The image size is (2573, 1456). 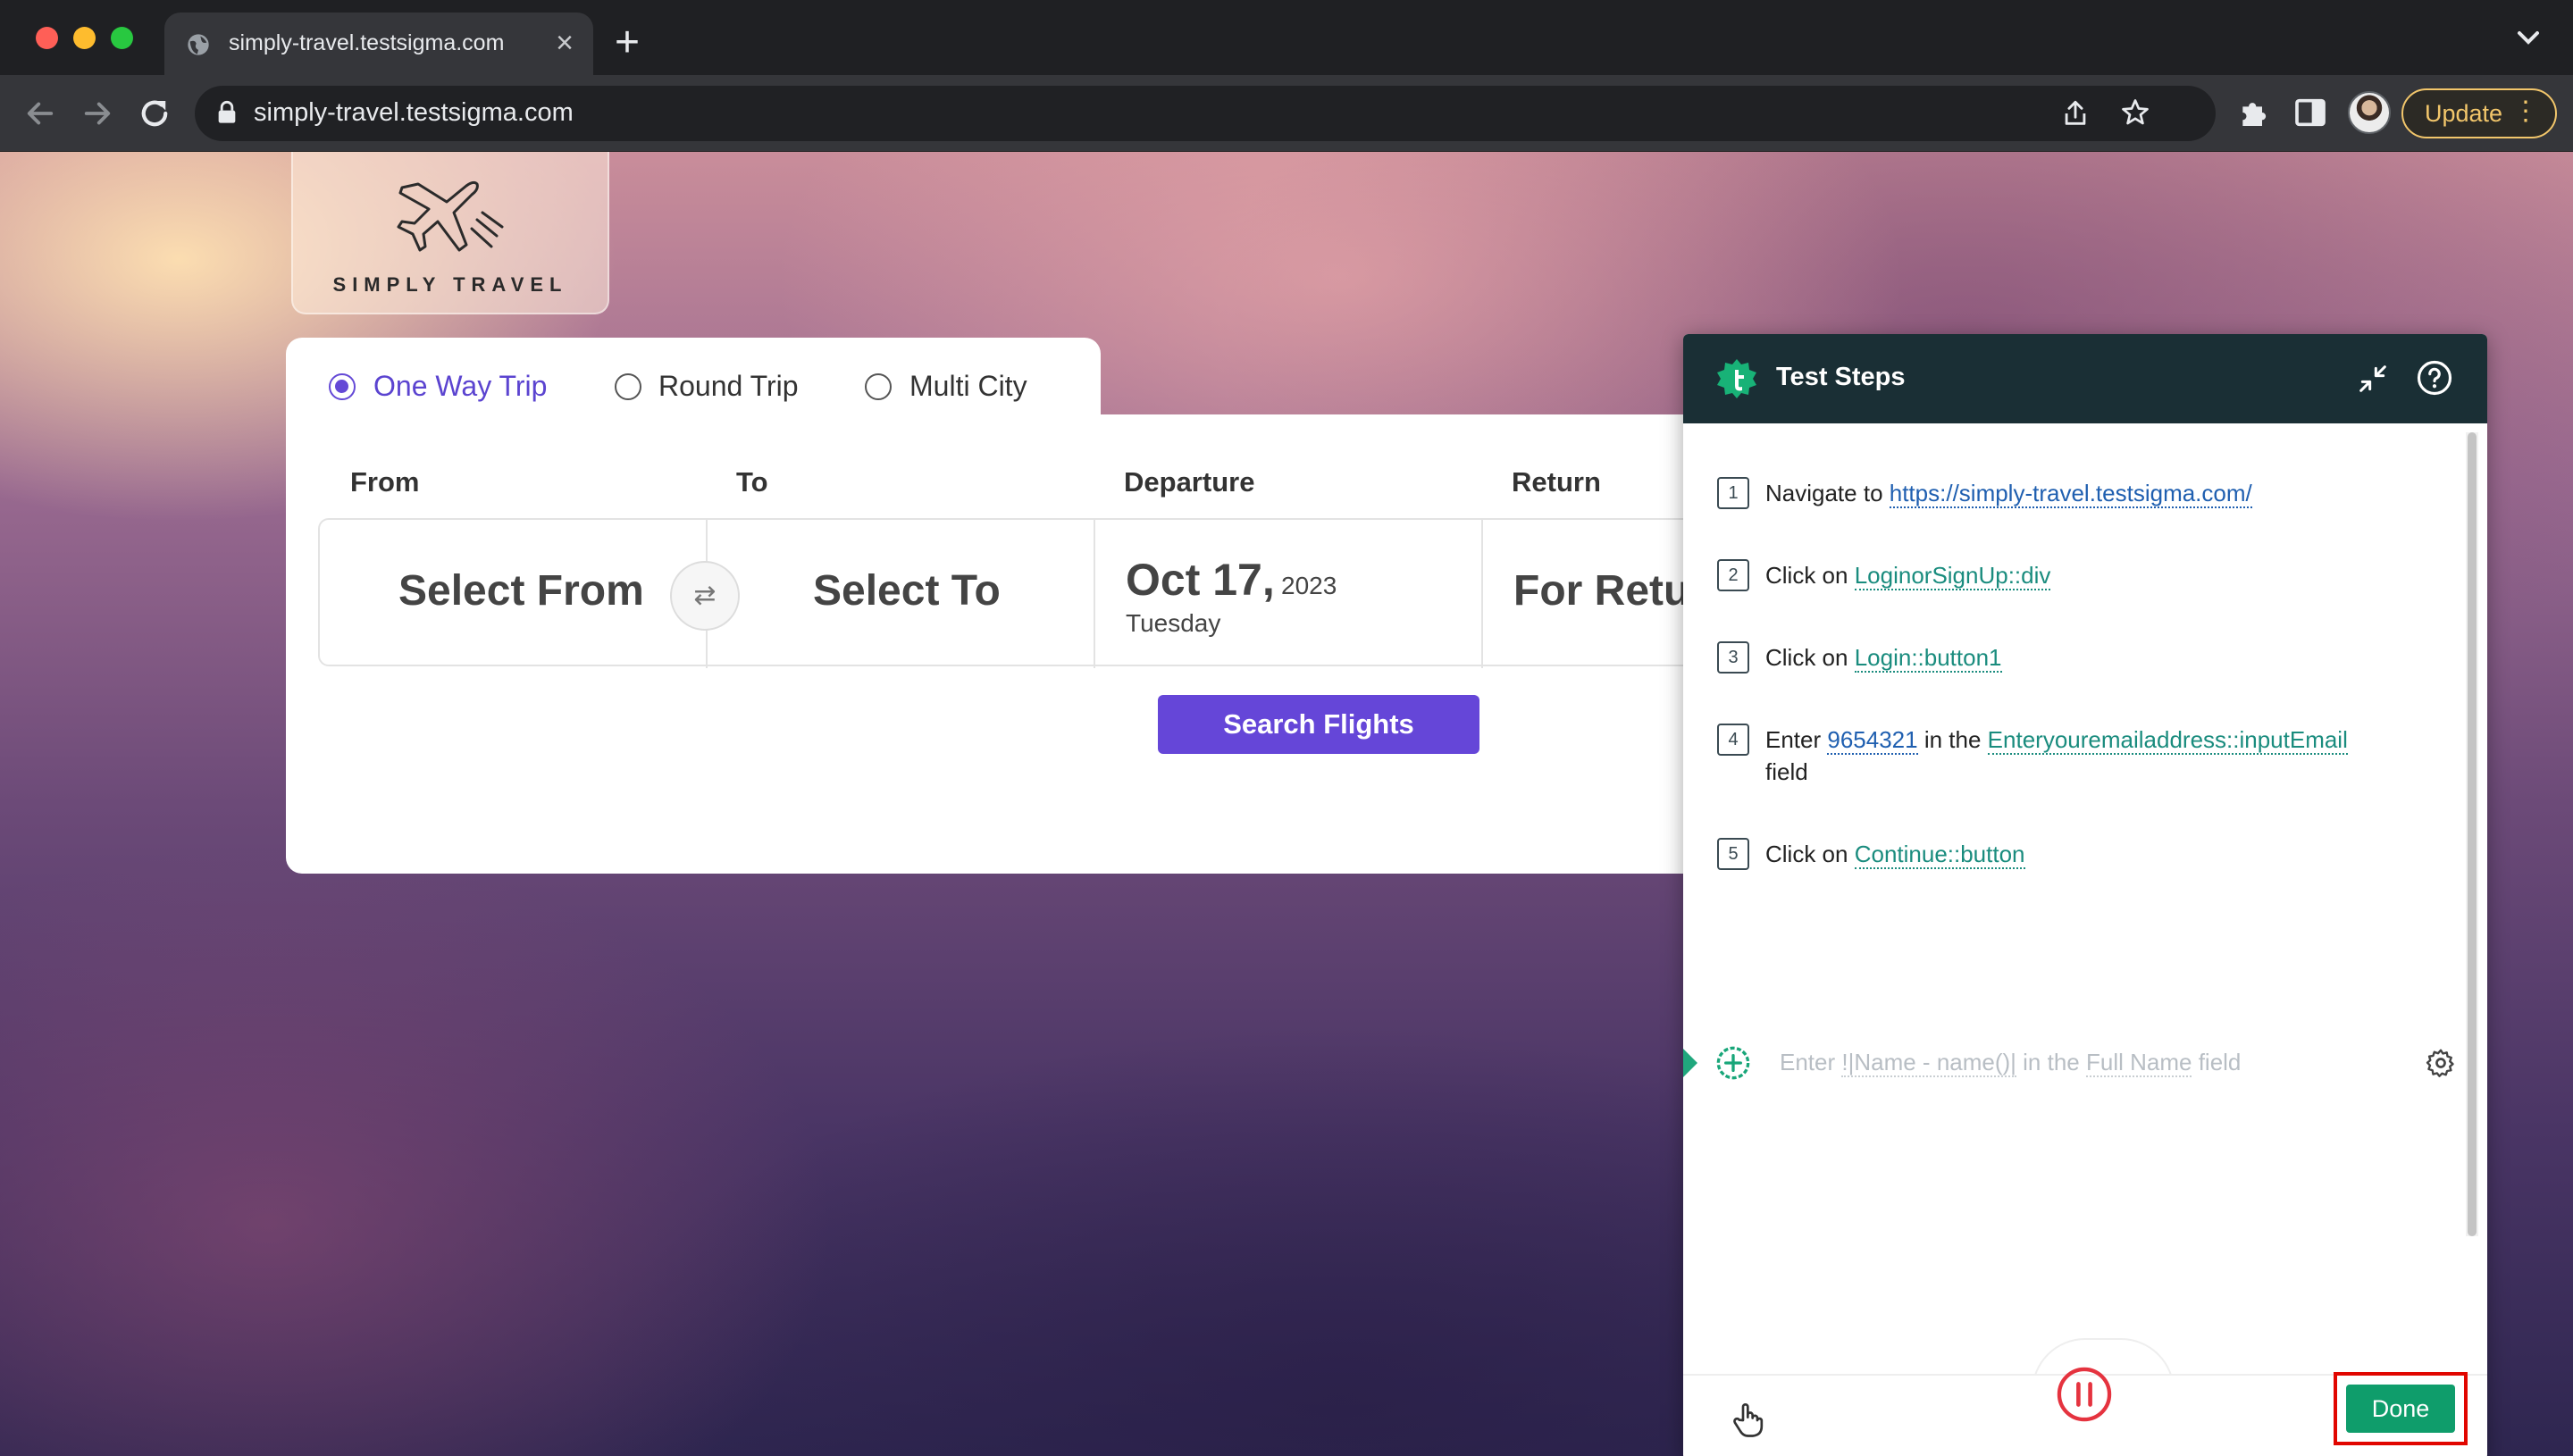 I want to click on test-step: 5 Click on Continue::button, so click(x=2074, y=854).